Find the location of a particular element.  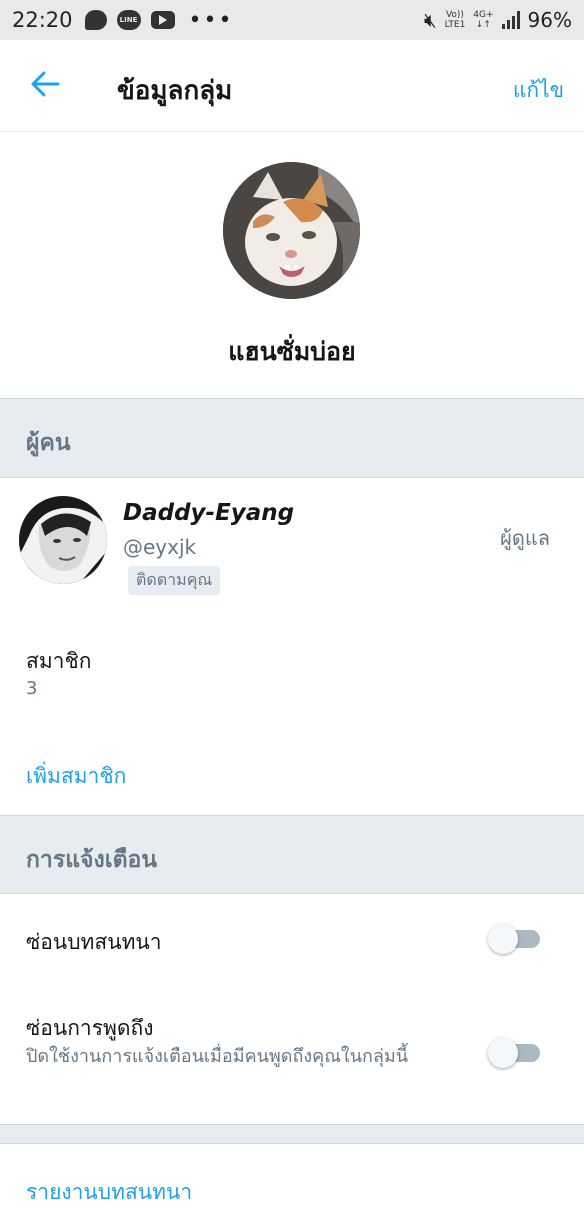

admin-role-label: ผู้ดูแล is located at coordinates (525, 538).